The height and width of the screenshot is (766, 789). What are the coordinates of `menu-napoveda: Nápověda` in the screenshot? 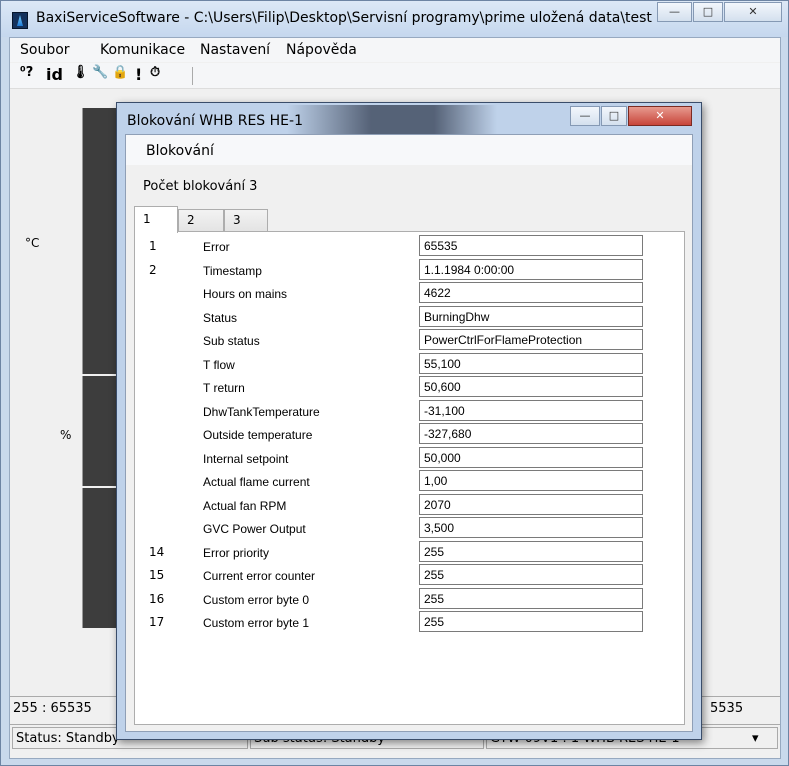 It's located at (321, 50).